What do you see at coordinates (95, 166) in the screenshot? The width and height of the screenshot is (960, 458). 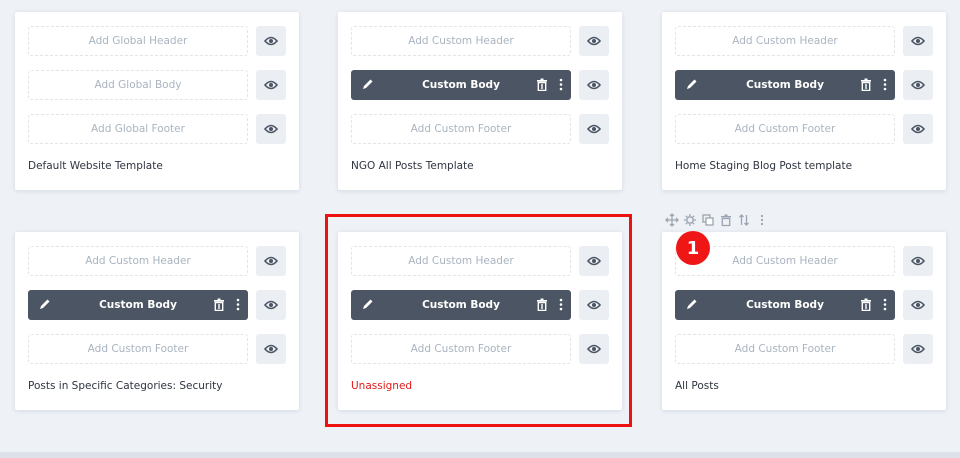 I see `template-name: Default Website Template` at bounding box center [95, 166].